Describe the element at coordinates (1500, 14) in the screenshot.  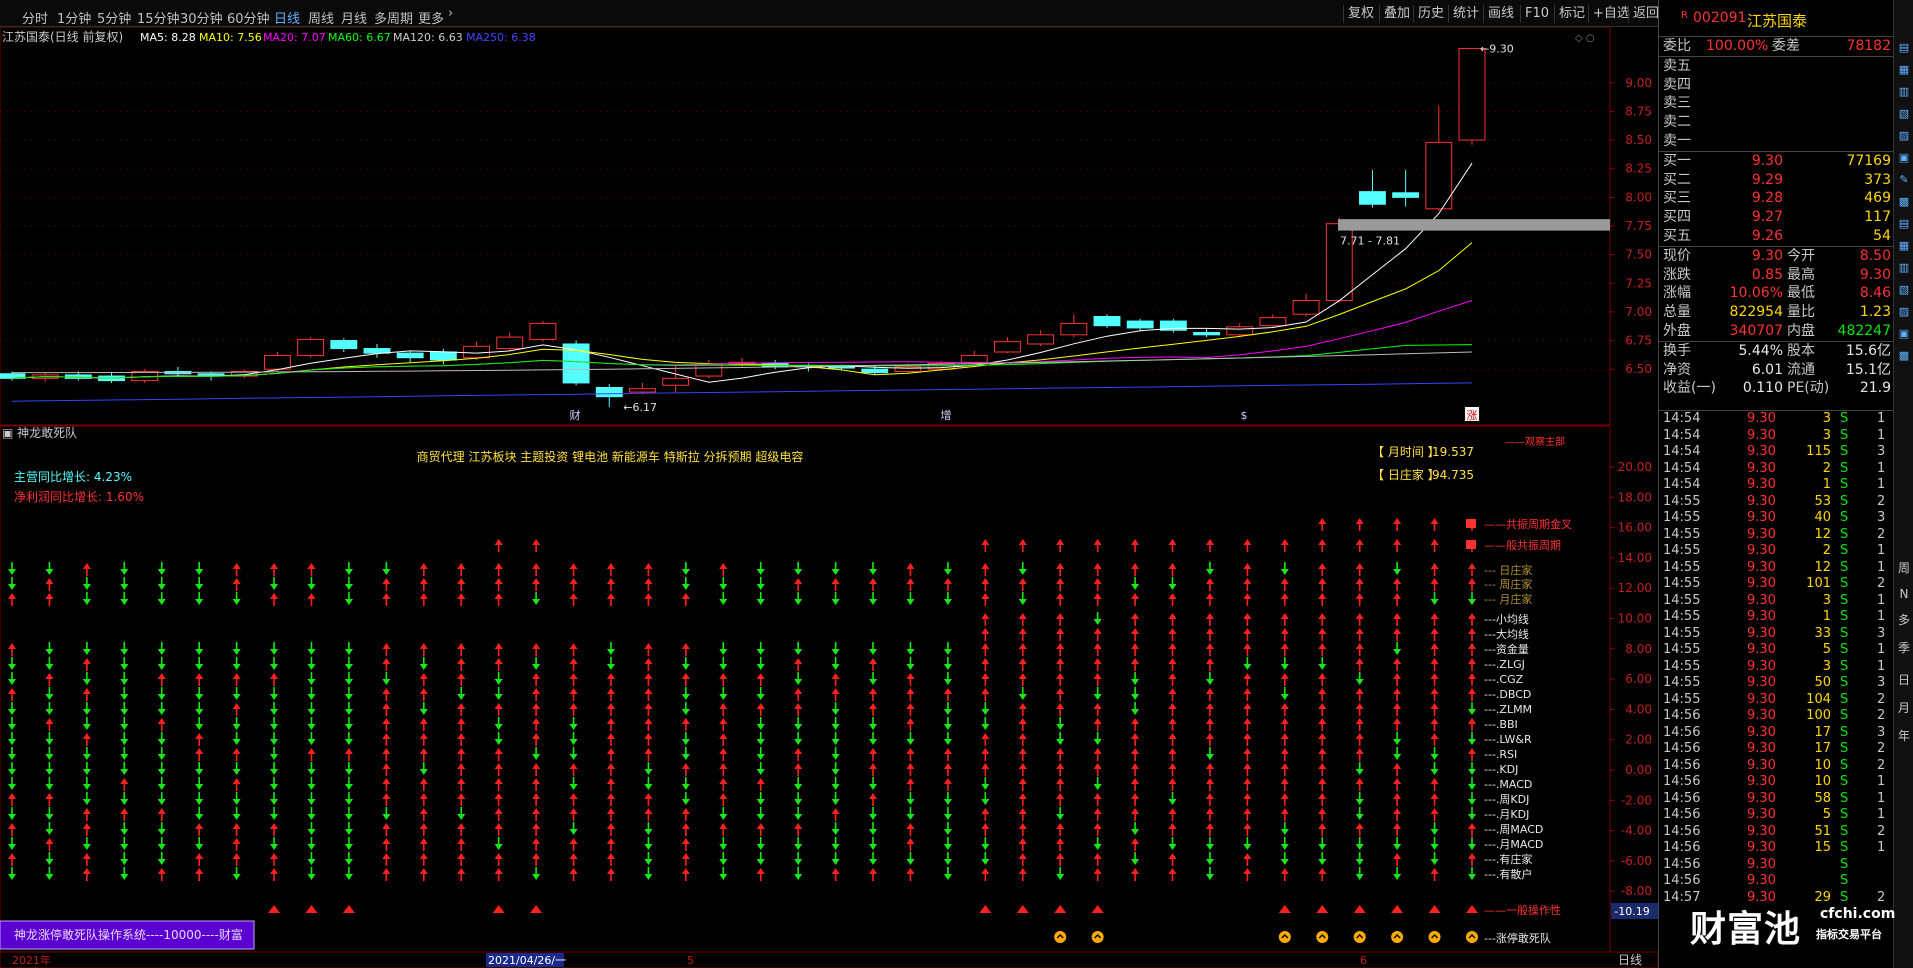
I see `toolbar-btn-4: 画线` at that location.